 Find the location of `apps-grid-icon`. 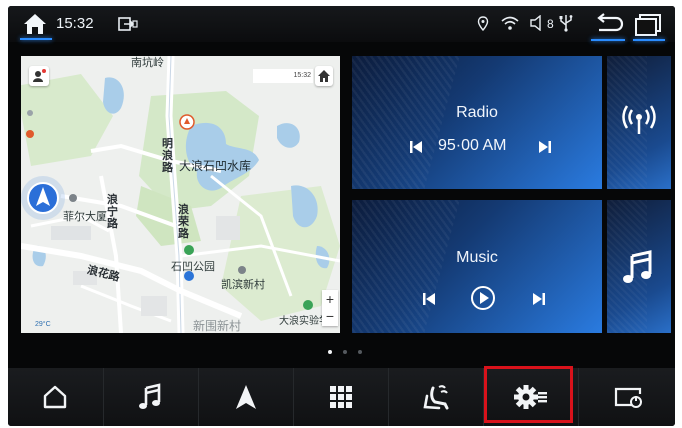

apps-grid-icon is located at coordinates (341, 397).